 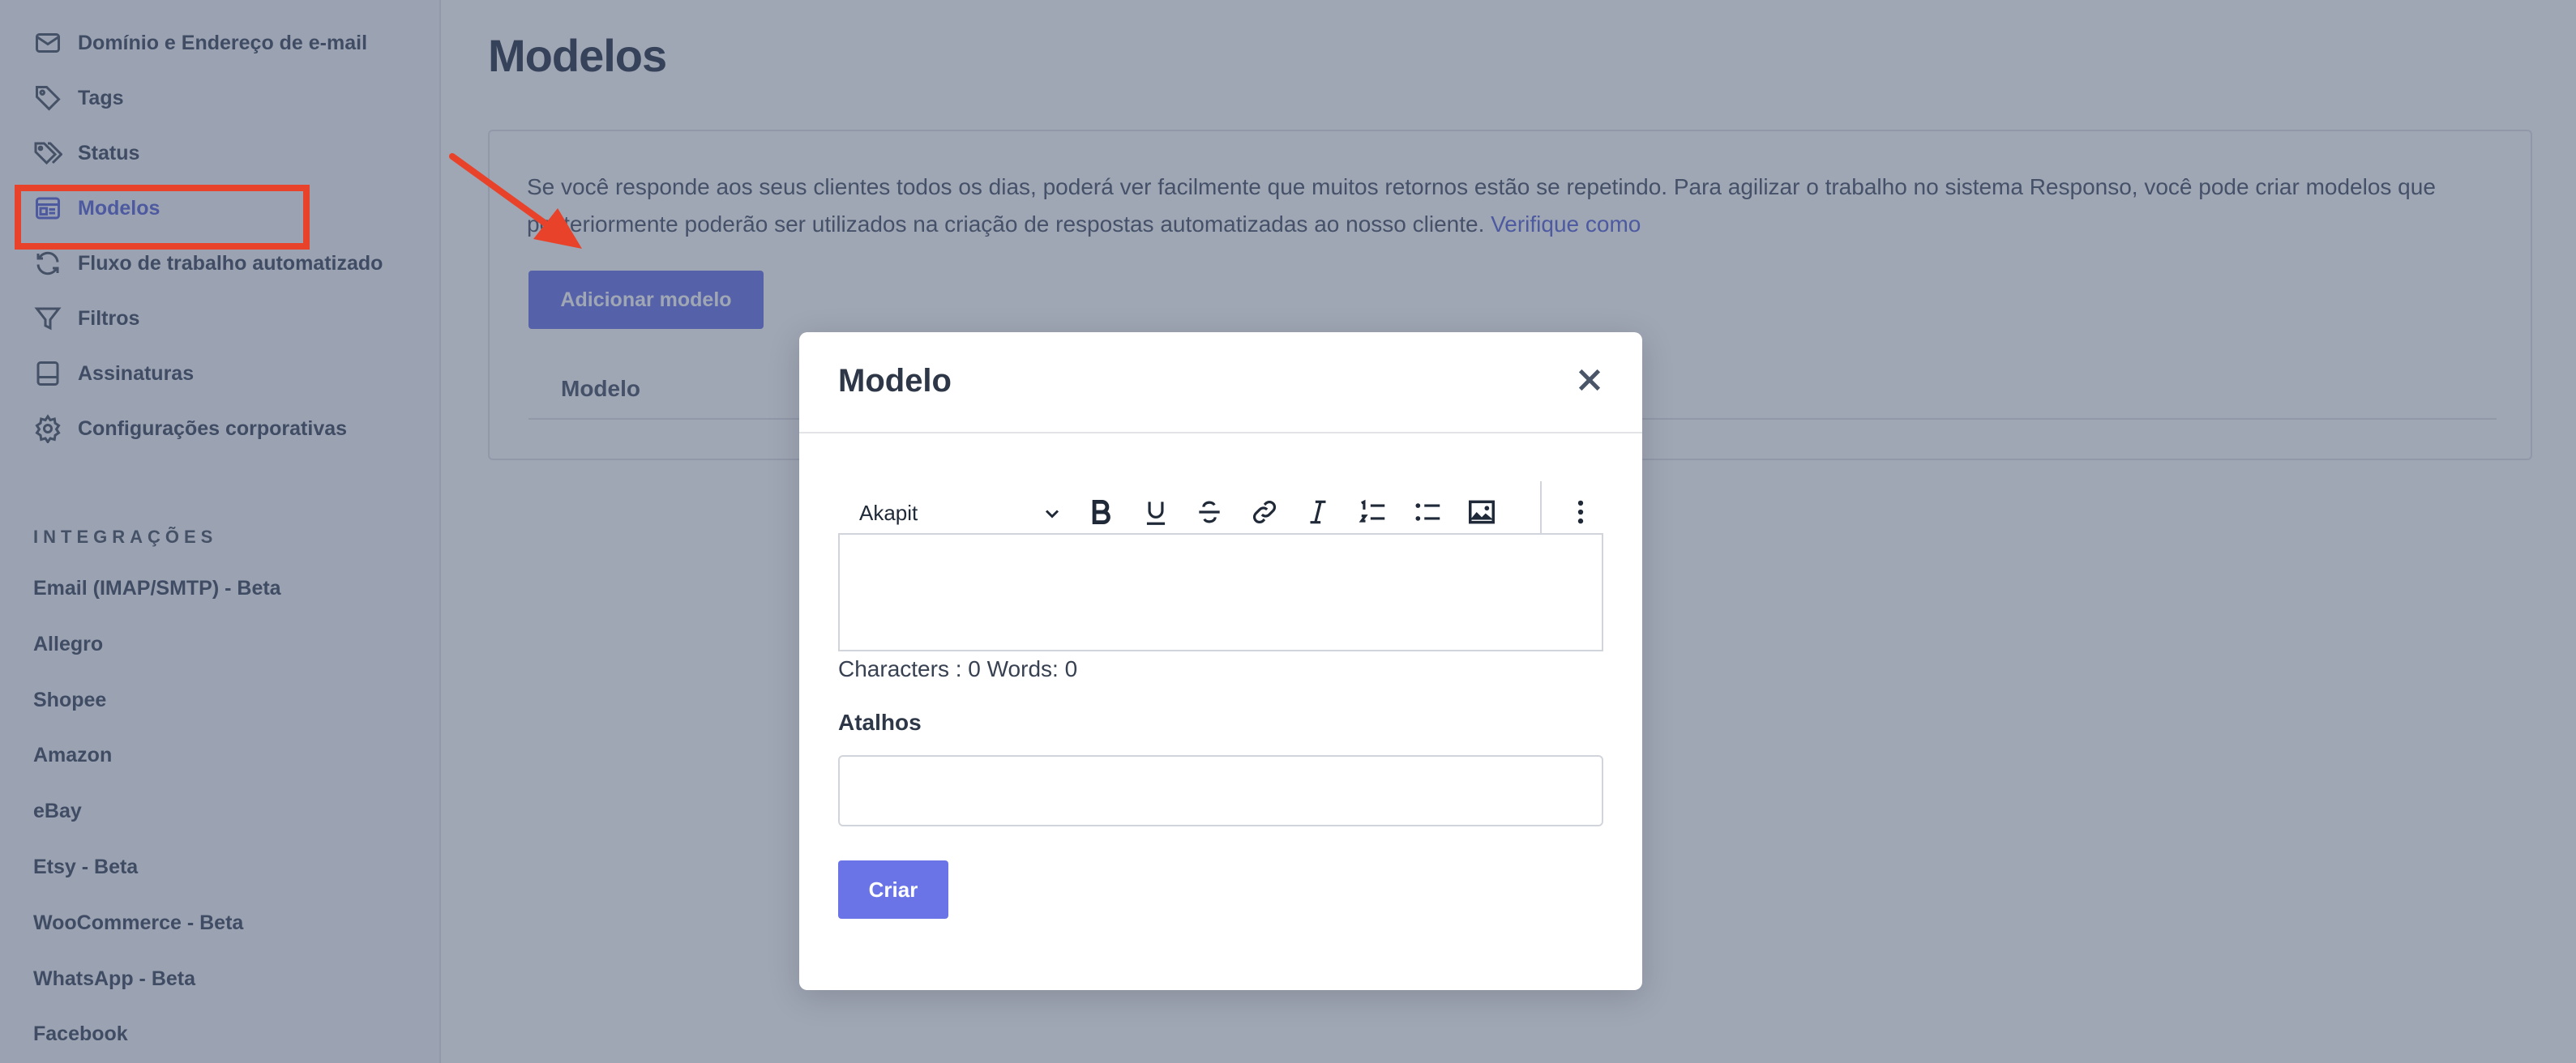 I want to click on underline-icon, so click(x=1156, y=513).